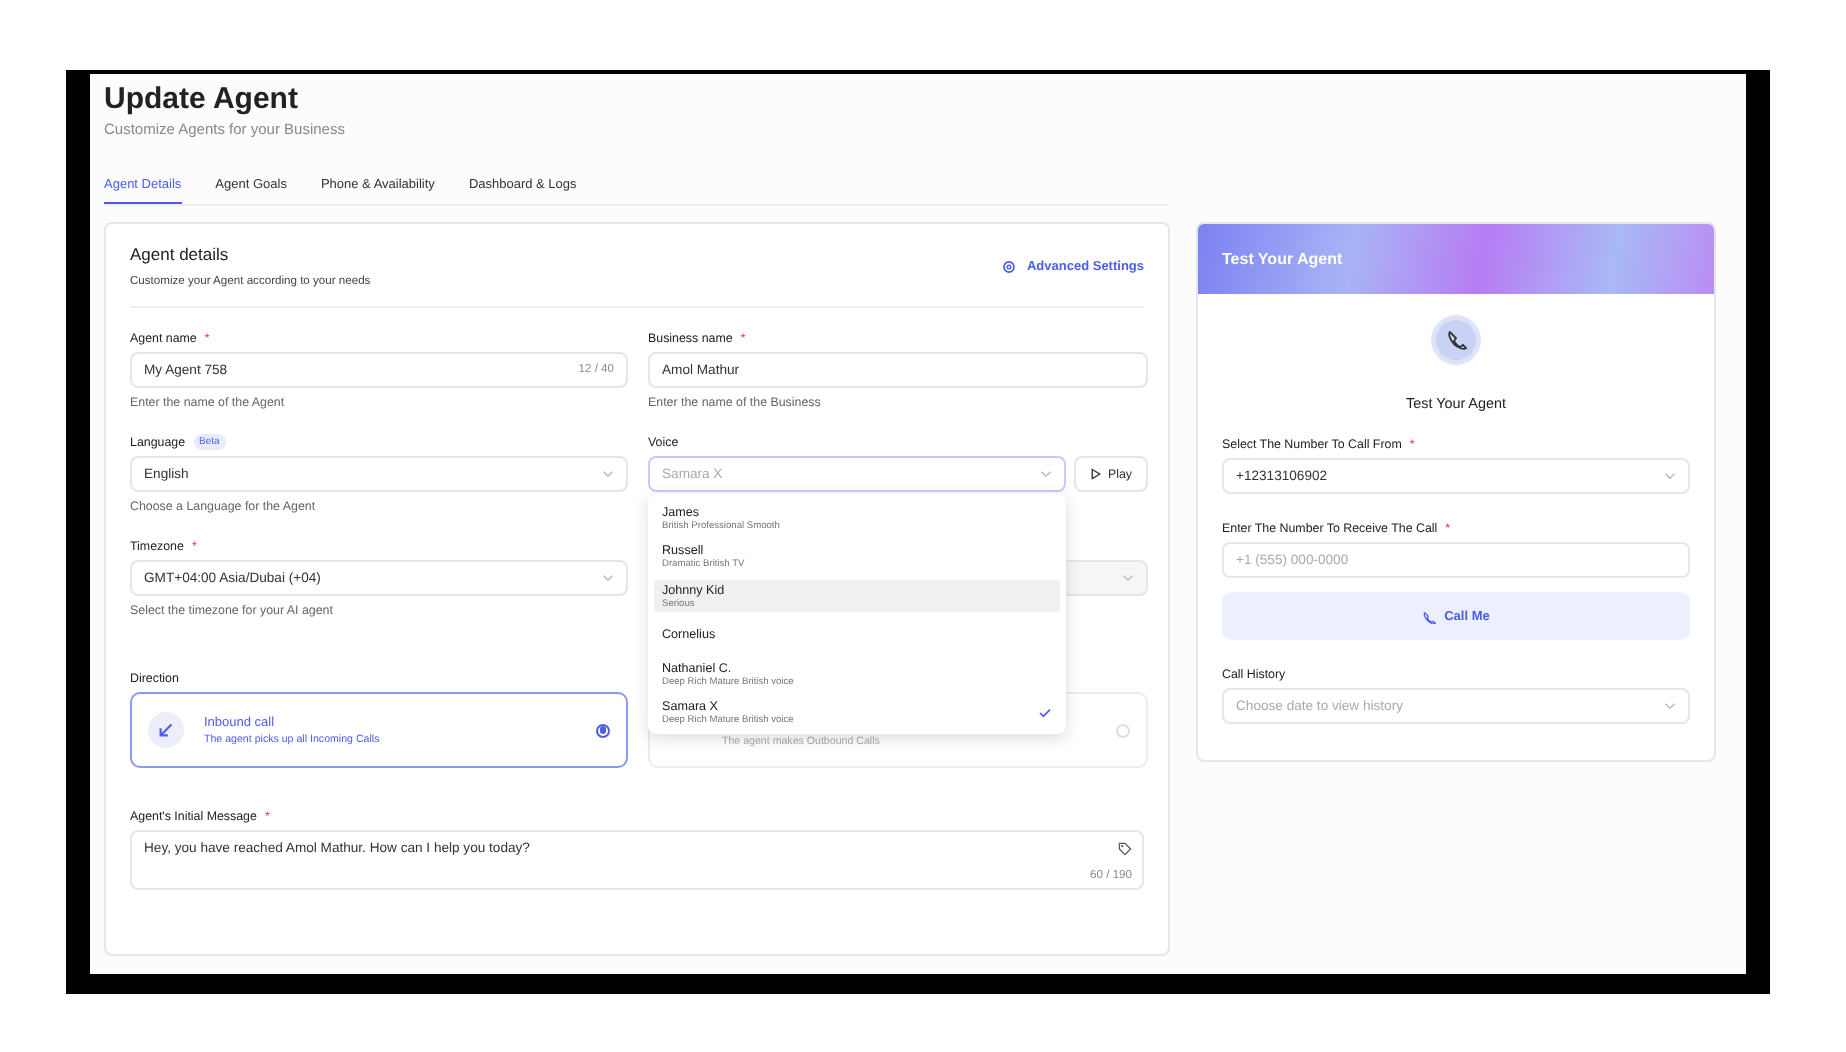 Image resolution: width=1846 pixels, height=1052 pixels. Describe the element at coordinates (1282, 259) in the screenshot. I see `card-header-title: Test Your Agent` at that location.